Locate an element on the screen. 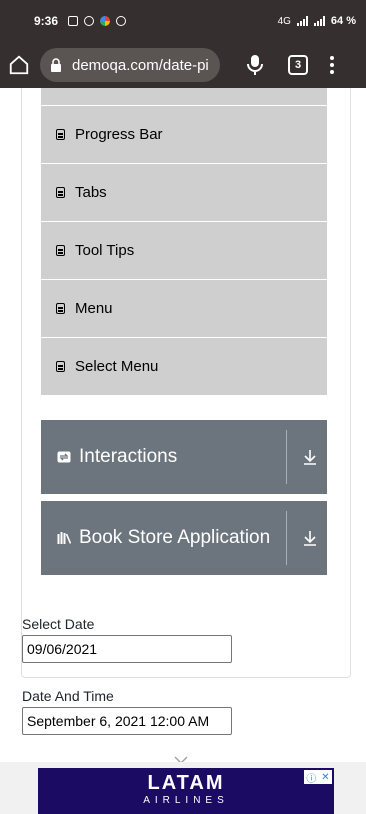 The width and height of the screenshot is (366, 814). ad-info-icon: ⓘ is located at coordinates (311, 777).